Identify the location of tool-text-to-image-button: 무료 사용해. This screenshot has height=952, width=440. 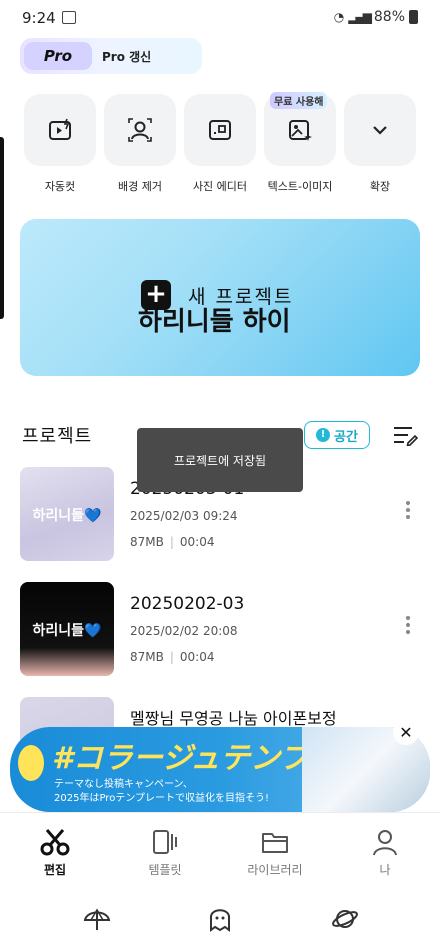
(300, 129).